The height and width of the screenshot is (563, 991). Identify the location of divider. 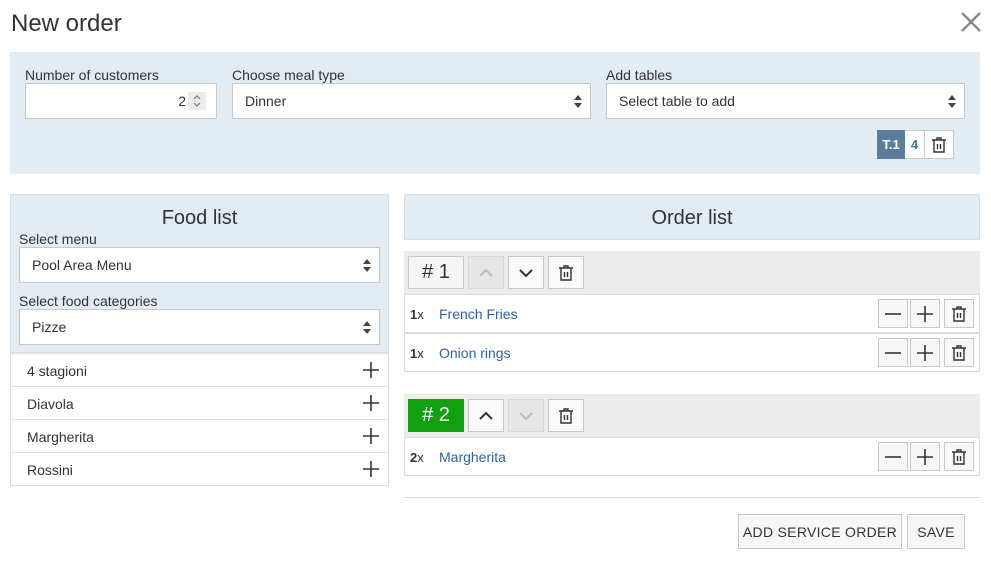
(692, 497).